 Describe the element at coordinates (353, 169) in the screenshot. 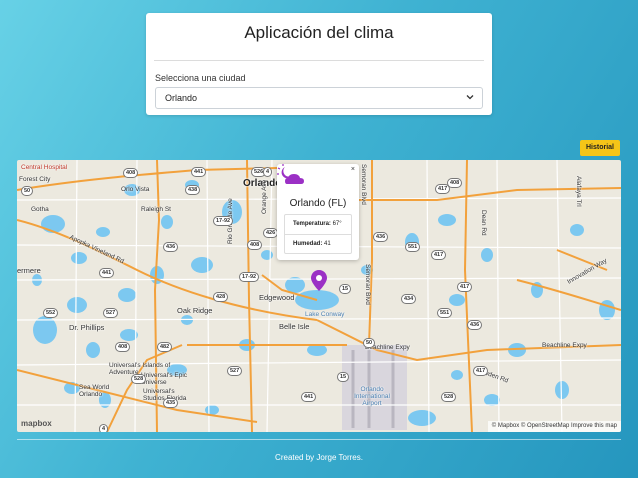

I see `close-icon: ×` at that location.